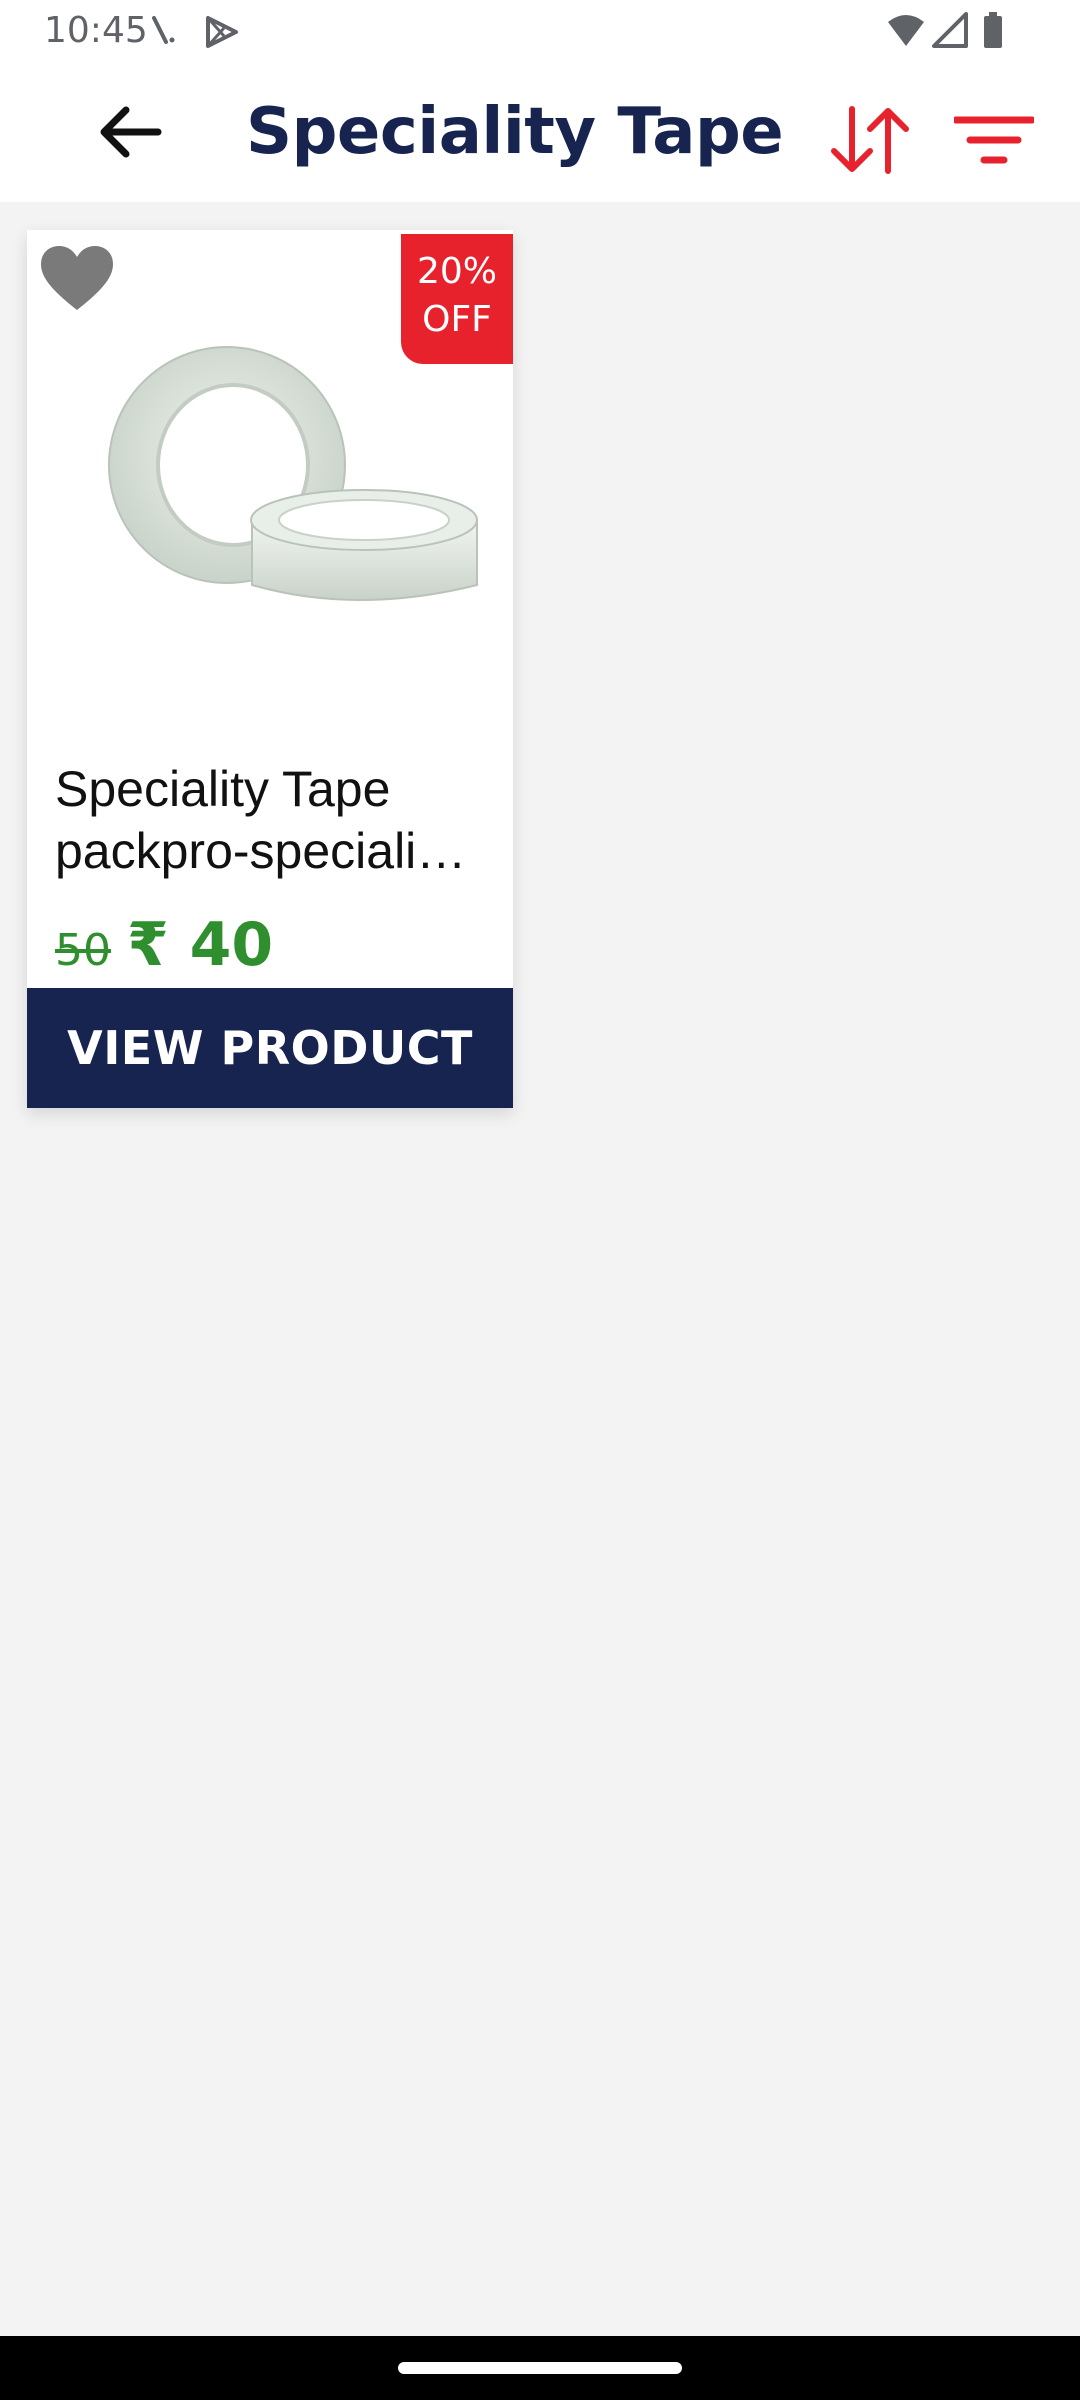 The image size is (1080, 2400). What do you see at coordinates (195, 32) in the screenshot?
I see `status-left-icons` at bounding box center [195, 32].